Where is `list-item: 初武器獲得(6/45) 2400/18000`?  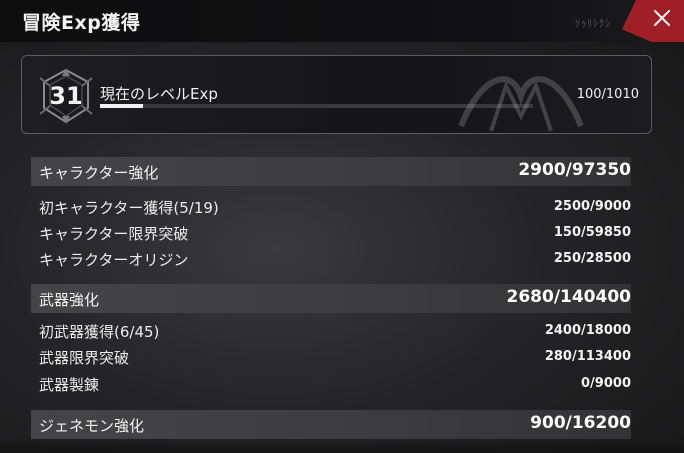
list-item: 初武器獲得(6/45) 2400/18000 is located at coordinates (331, 331).